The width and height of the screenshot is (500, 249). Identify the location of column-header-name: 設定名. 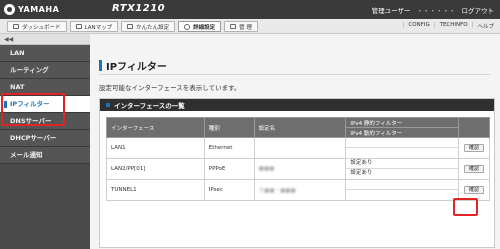
(300, 127).